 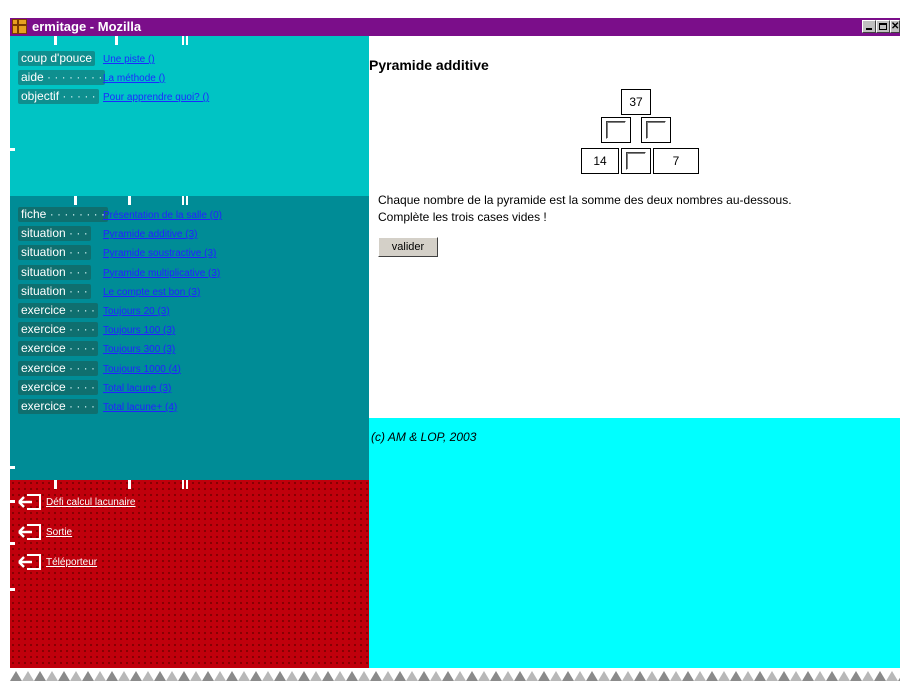 What do you see at coordinates (616, 130) in the screenshot?
I see `pyramid-input-middle-left` at bounding box center [616, 130].